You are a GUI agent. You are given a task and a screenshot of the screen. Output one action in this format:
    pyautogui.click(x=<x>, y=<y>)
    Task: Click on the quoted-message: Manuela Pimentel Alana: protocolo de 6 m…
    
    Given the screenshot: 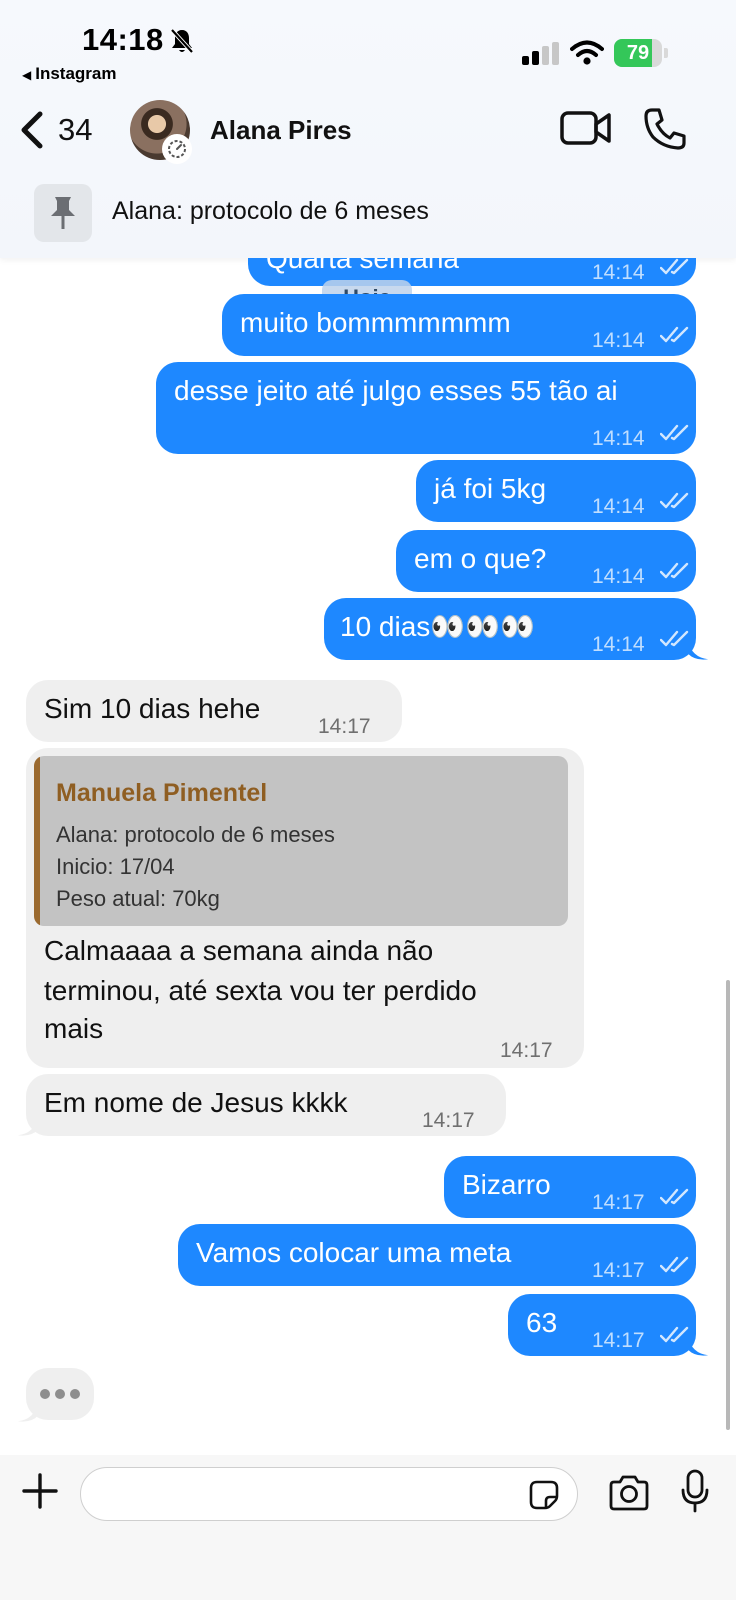 What is the action you would take?
    pyautogui.click(x=301, y=841)
    